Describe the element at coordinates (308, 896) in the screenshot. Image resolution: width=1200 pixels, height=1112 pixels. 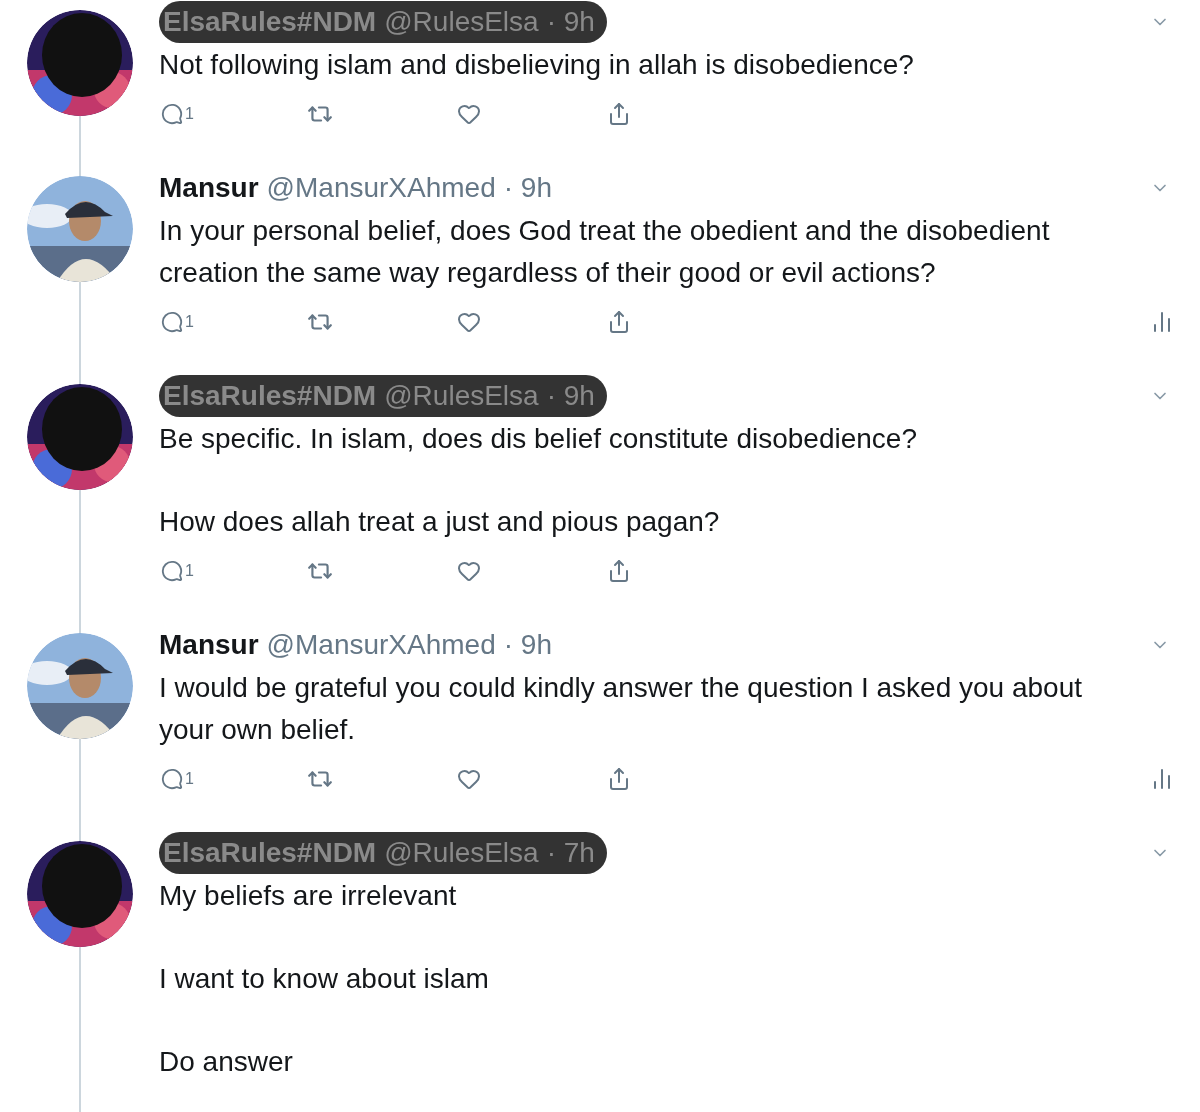
I see `tweet-text: My beliefs are irrelevant` at that location.